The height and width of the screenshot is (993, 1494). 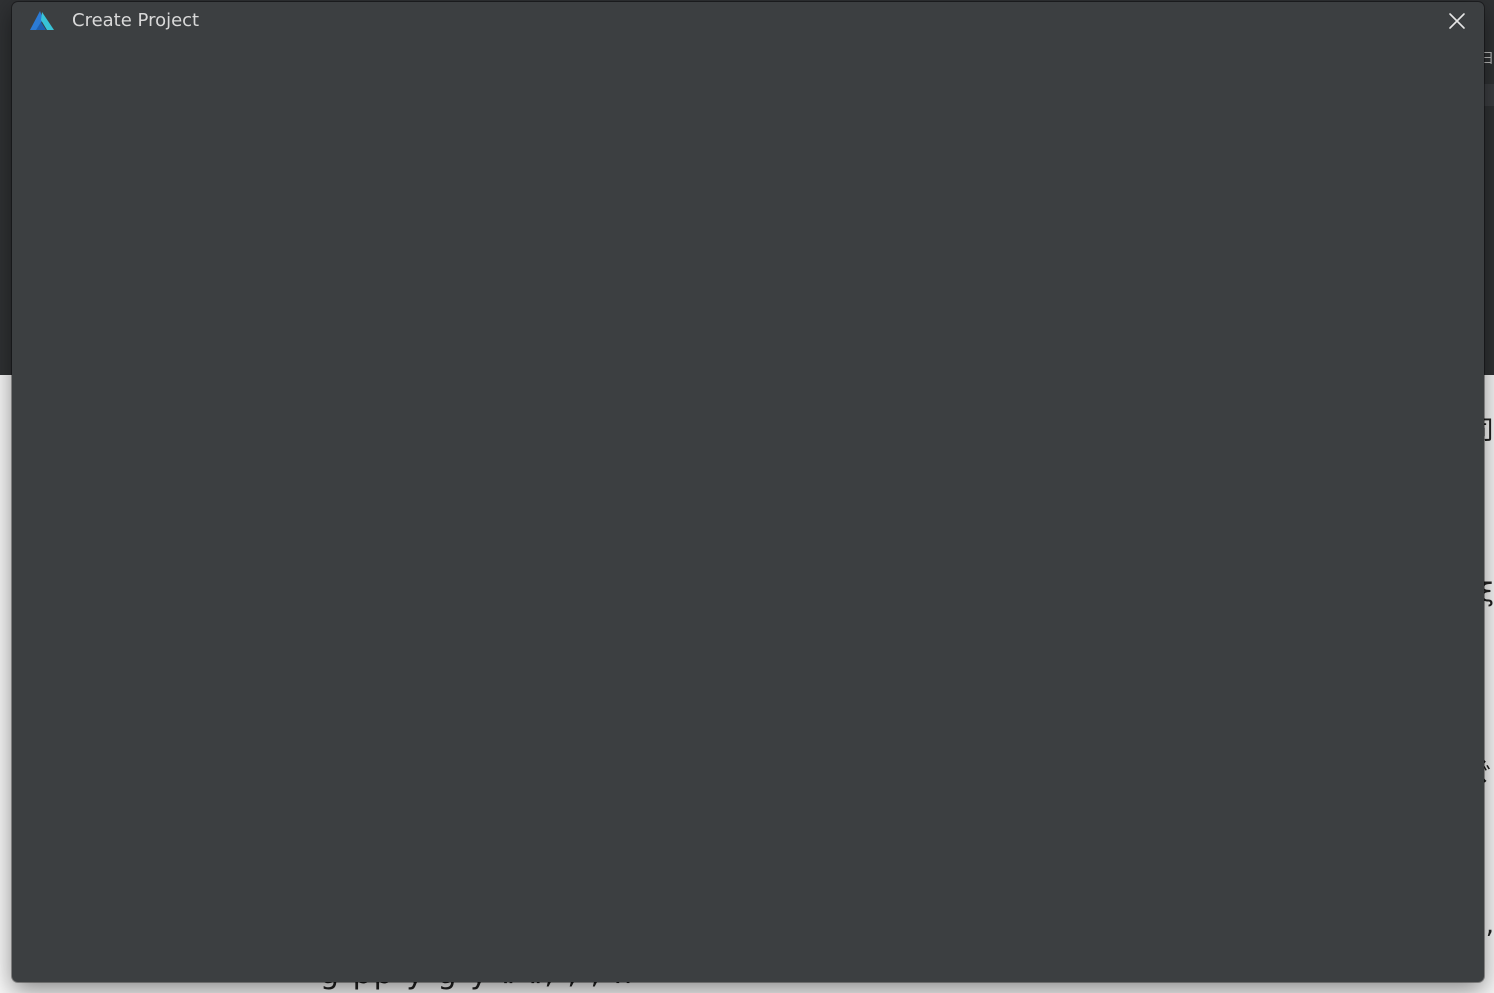 What do you see at coordinates (42, 21) in the screenshot?
I see `app-logo-icon` at bounding box center [42, 21].